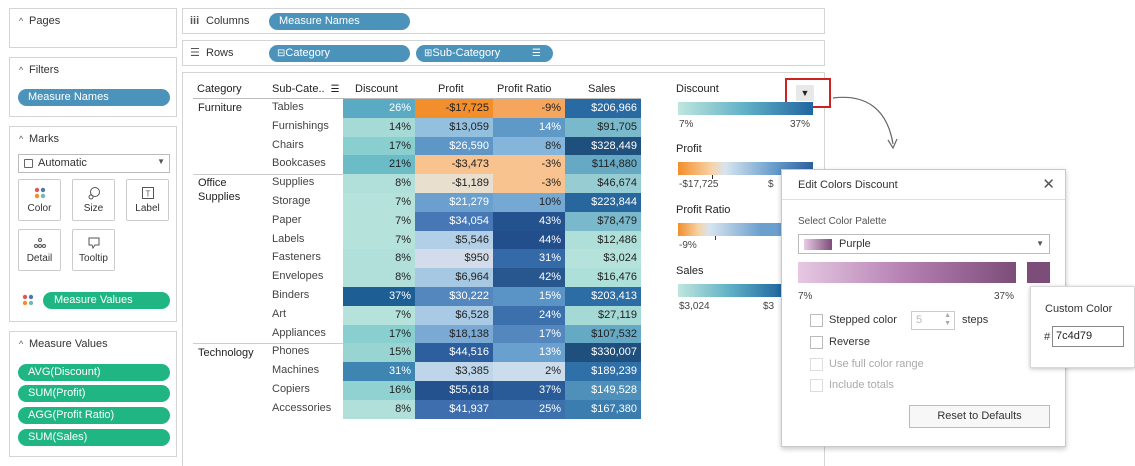 Image resolution: width=1135 pixels, height=466 pixels. What do you see at coordinates (454, 409) in the screenshot?
I see `cell-profit: $41,937` at bounding box center [454, 409].